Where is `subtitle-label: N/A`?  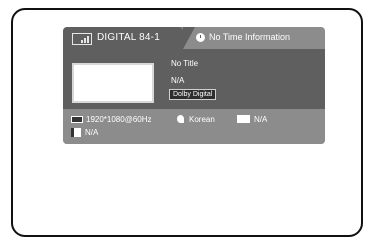 subtitle-label: N/A is located at coordinates (261, 119).